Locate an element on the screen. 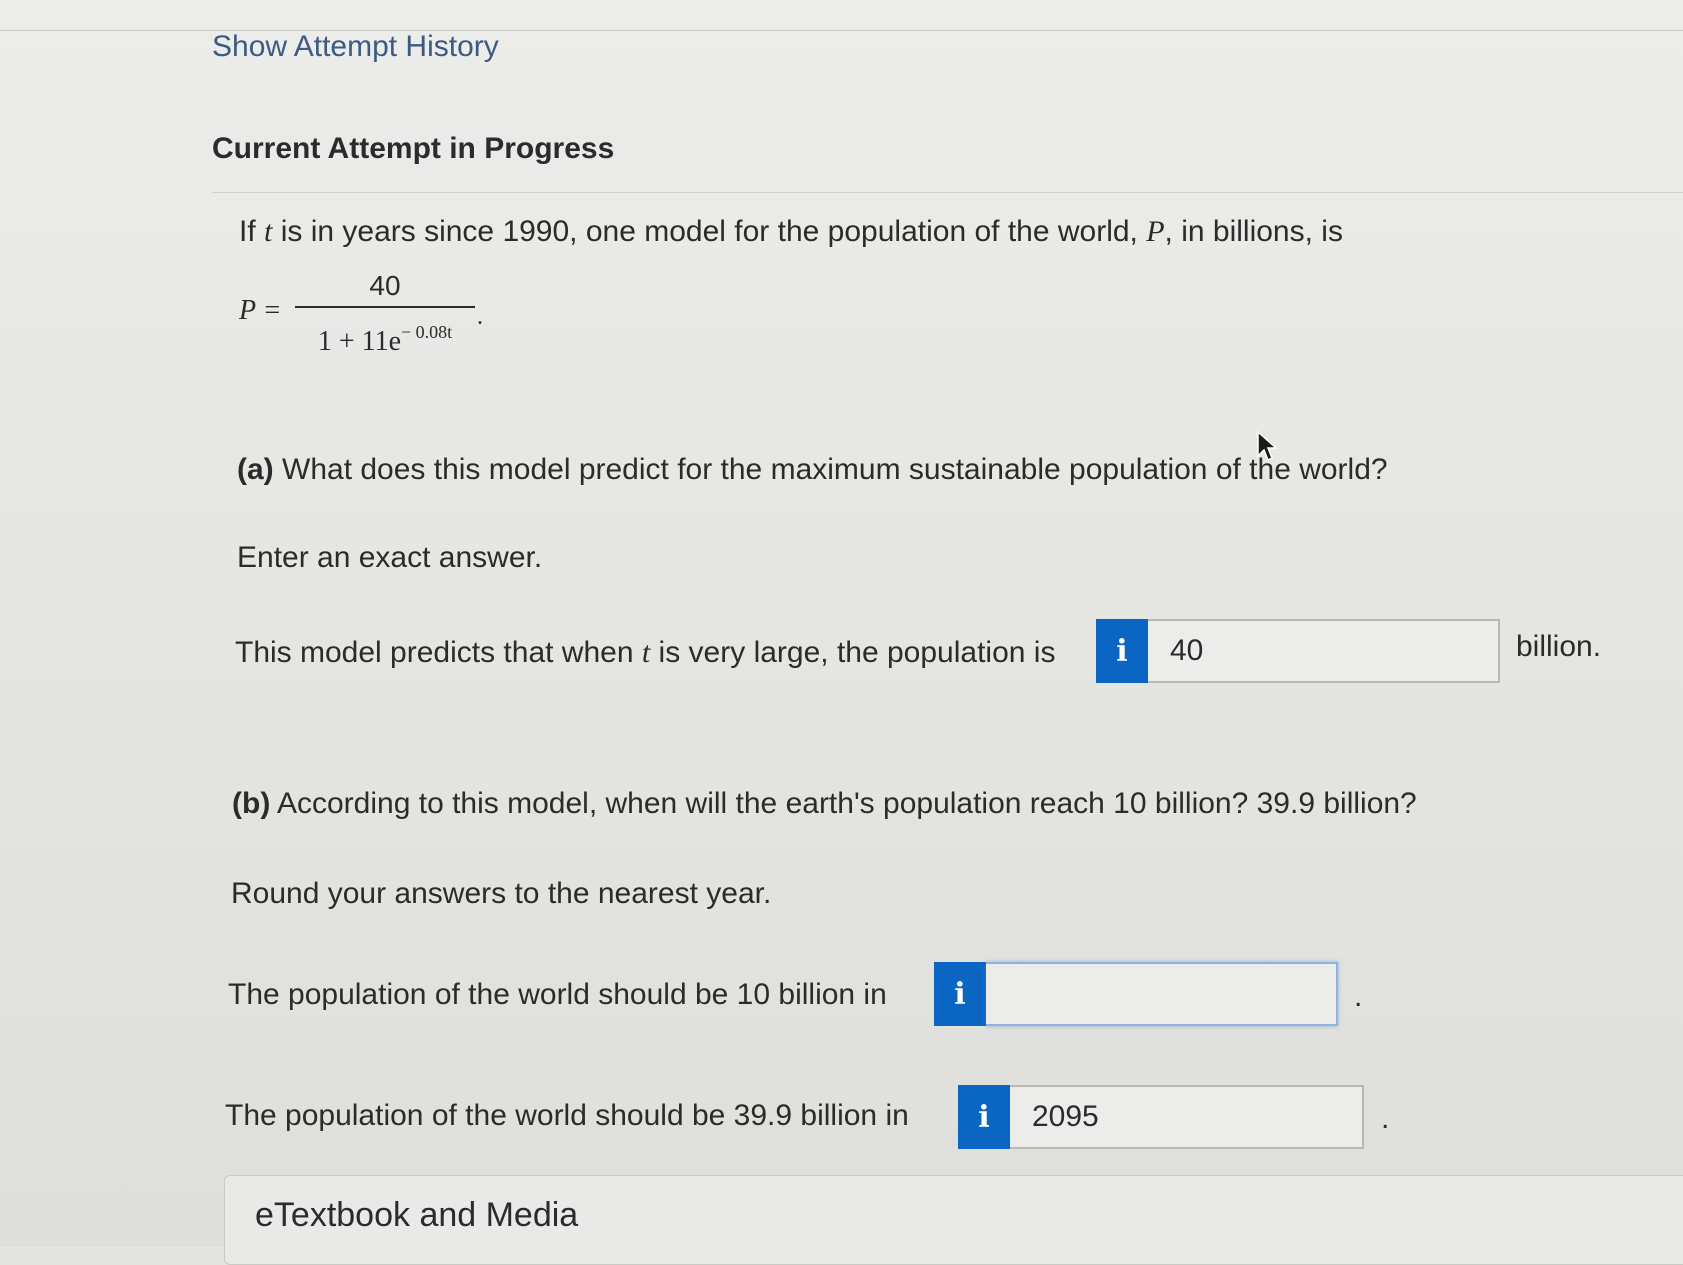  part-b-line1-period: . is located at coordinates (1358, 996).